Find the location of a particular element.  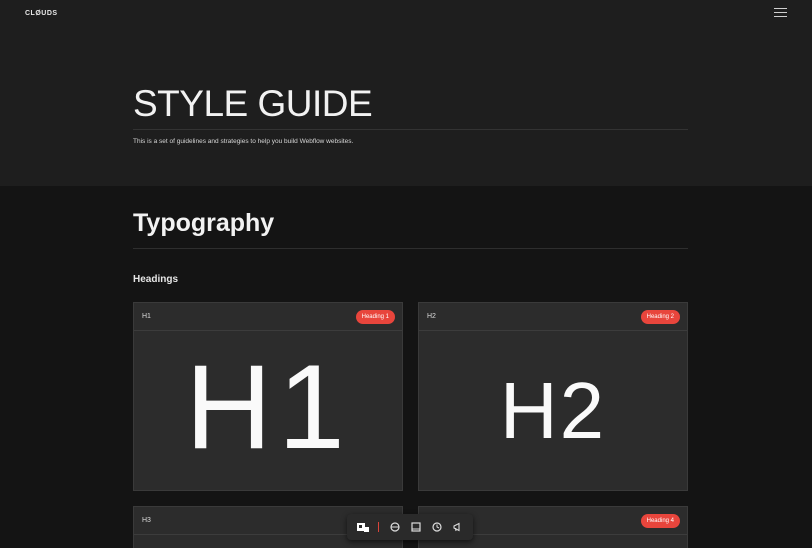

card-label: H1 is located at coordinates (146, 316).